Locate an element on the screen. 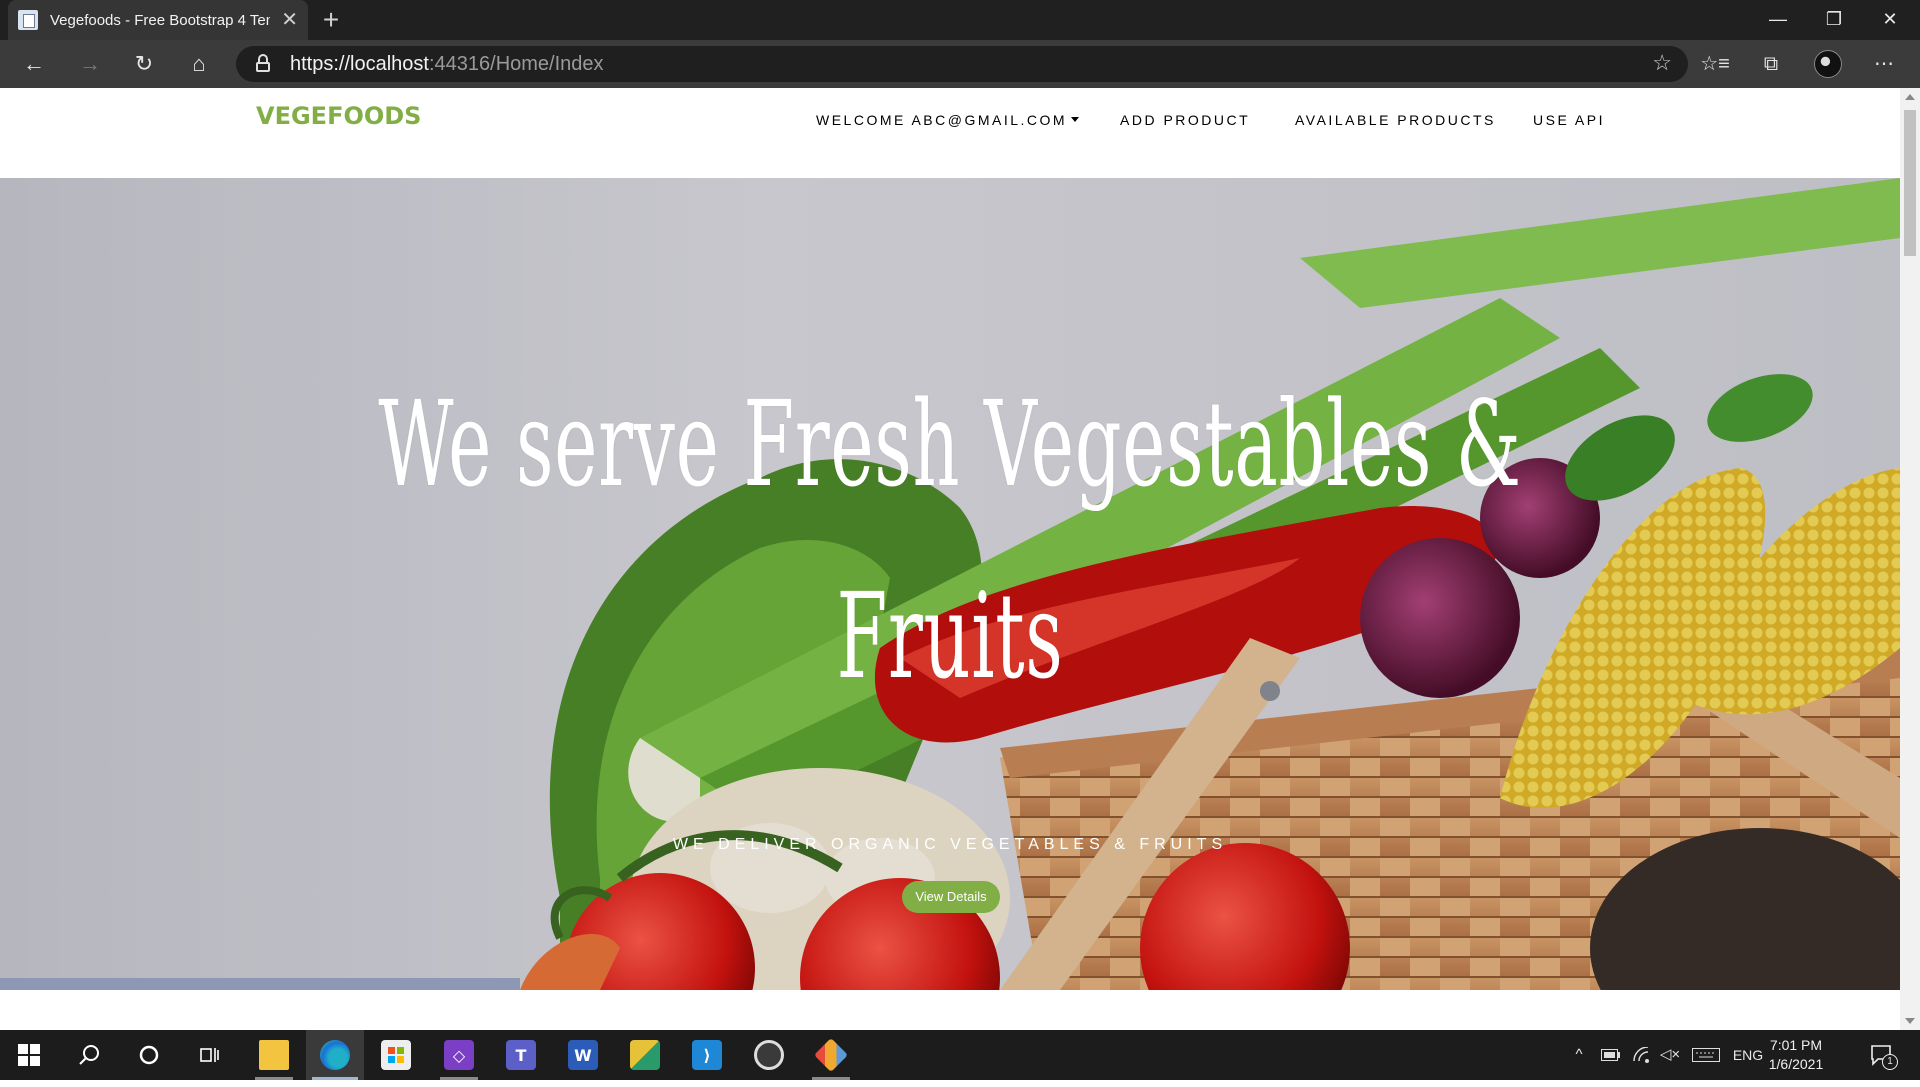  edge-icon is located at coordinates (335, 1055).